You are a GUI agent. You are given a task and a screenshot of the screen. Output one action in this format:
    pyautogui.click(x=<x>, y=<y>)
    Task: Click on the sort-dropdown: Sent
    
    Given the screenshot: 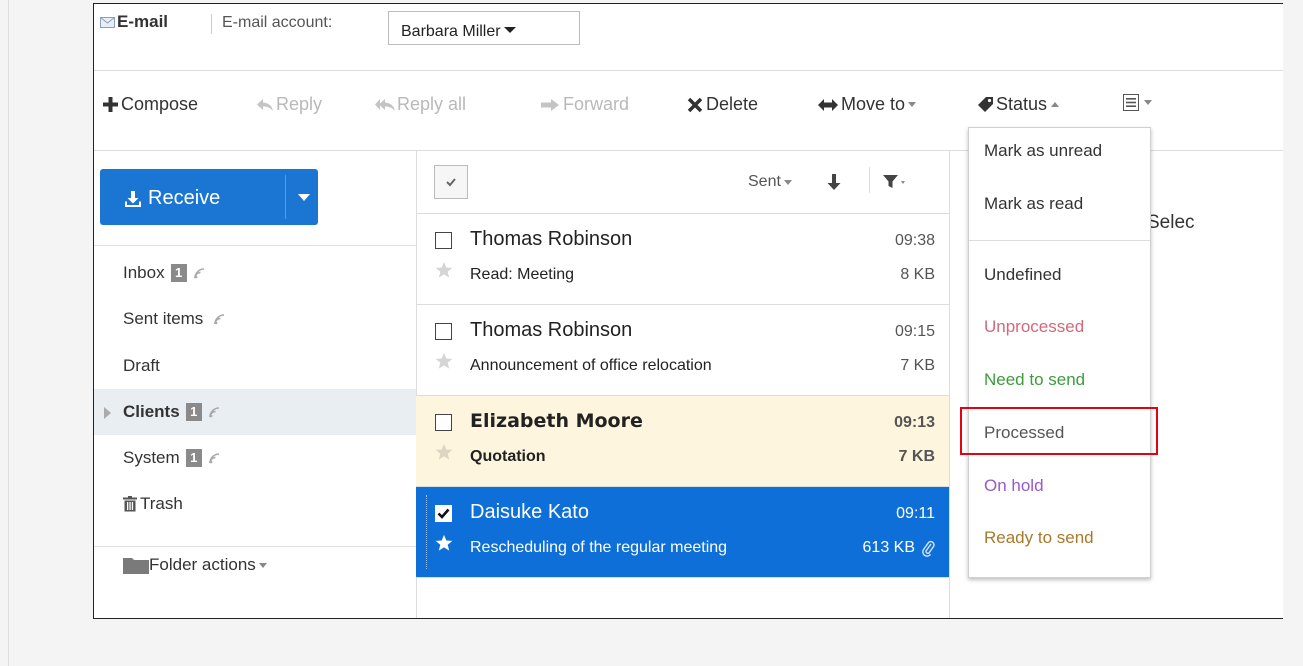 What is the action you would take?
    pyautogui.click(x=770, y=182)
    